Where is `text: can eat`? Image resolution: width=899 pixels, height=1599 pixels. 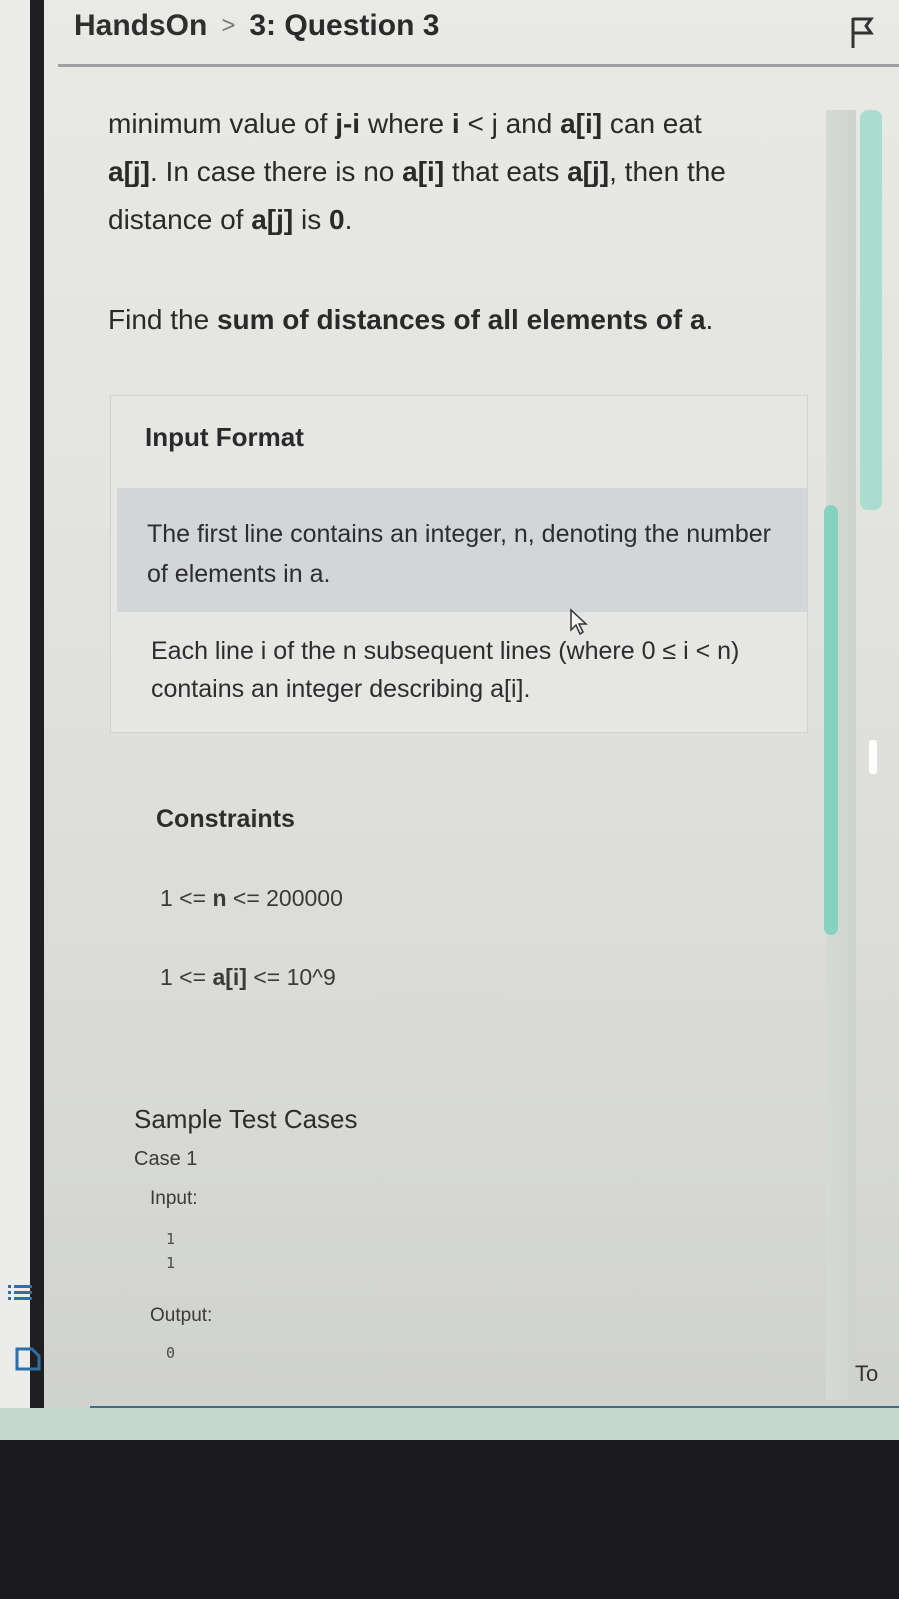
text: can eat is located at coordinates (652, 123).